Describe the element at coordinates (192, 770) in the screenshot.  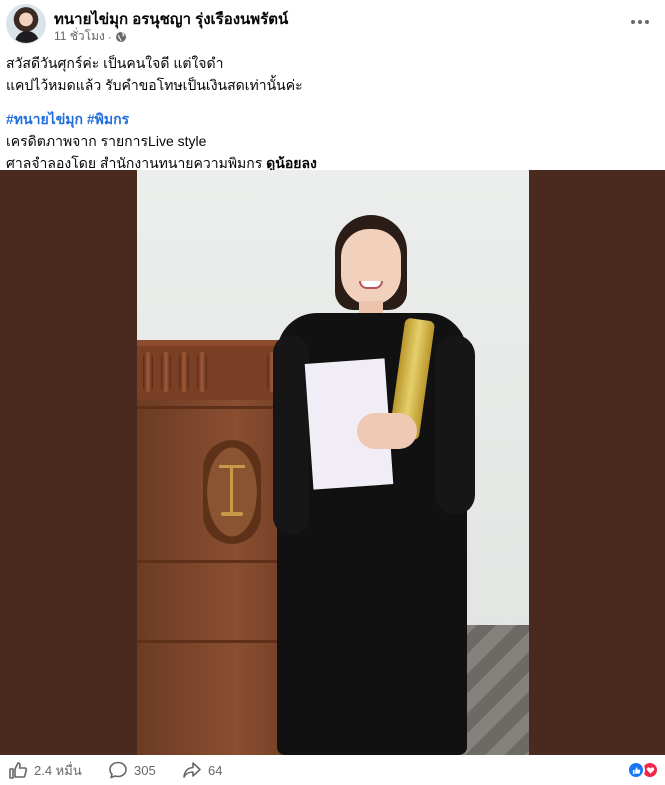
I see `share-icon` at that location.